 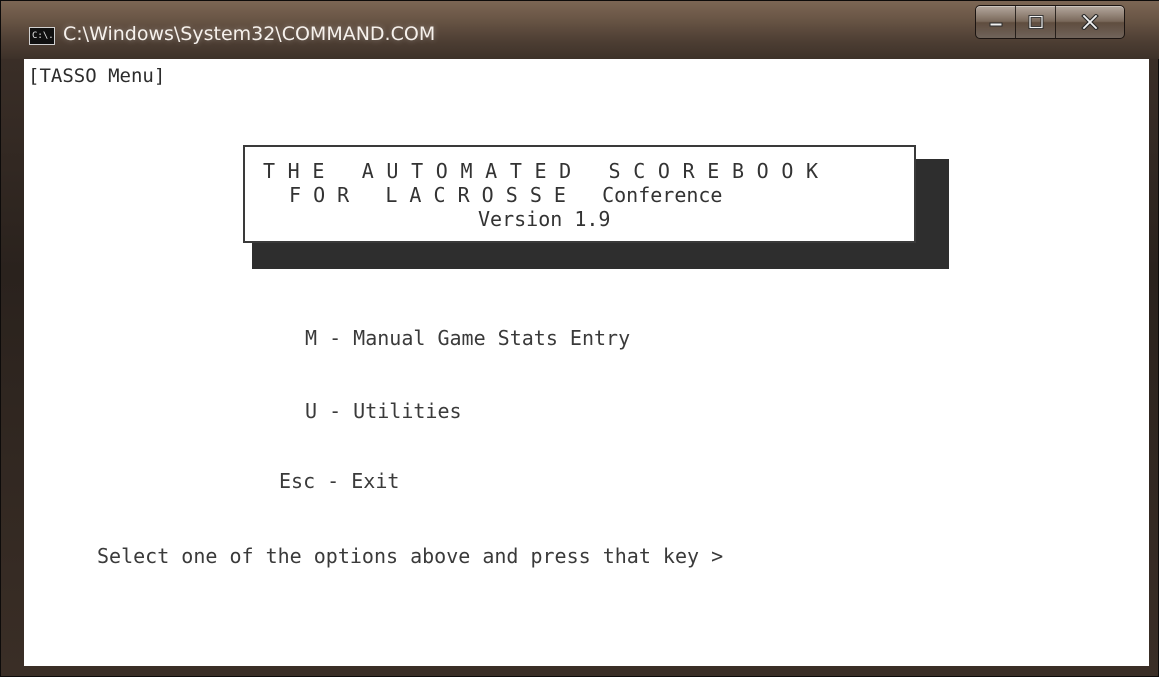 I want to click on maximize-icon, so click(x=1035, y=22).